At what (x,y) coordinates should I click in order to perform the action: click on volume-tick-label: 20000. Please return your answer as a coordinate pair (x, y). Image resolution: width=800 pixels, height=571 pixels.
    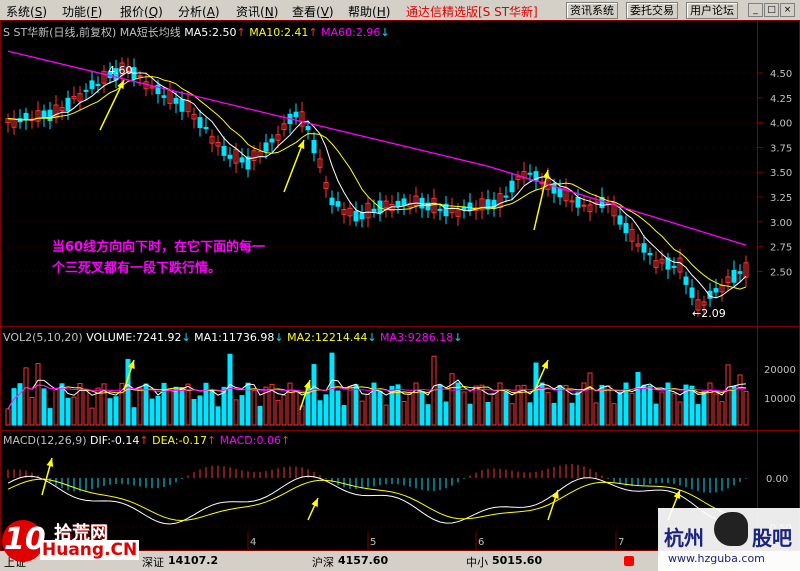
    Looking at the image, I should click on (780, 370).